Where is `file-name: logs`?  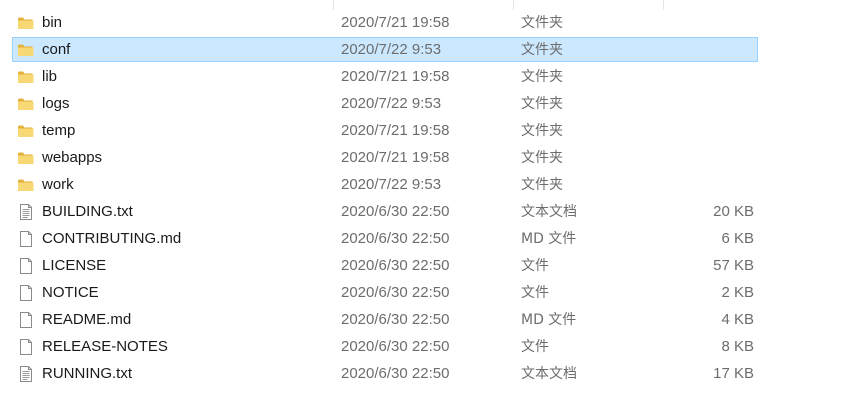 file-name: logs is located at coordinates (56, 103).